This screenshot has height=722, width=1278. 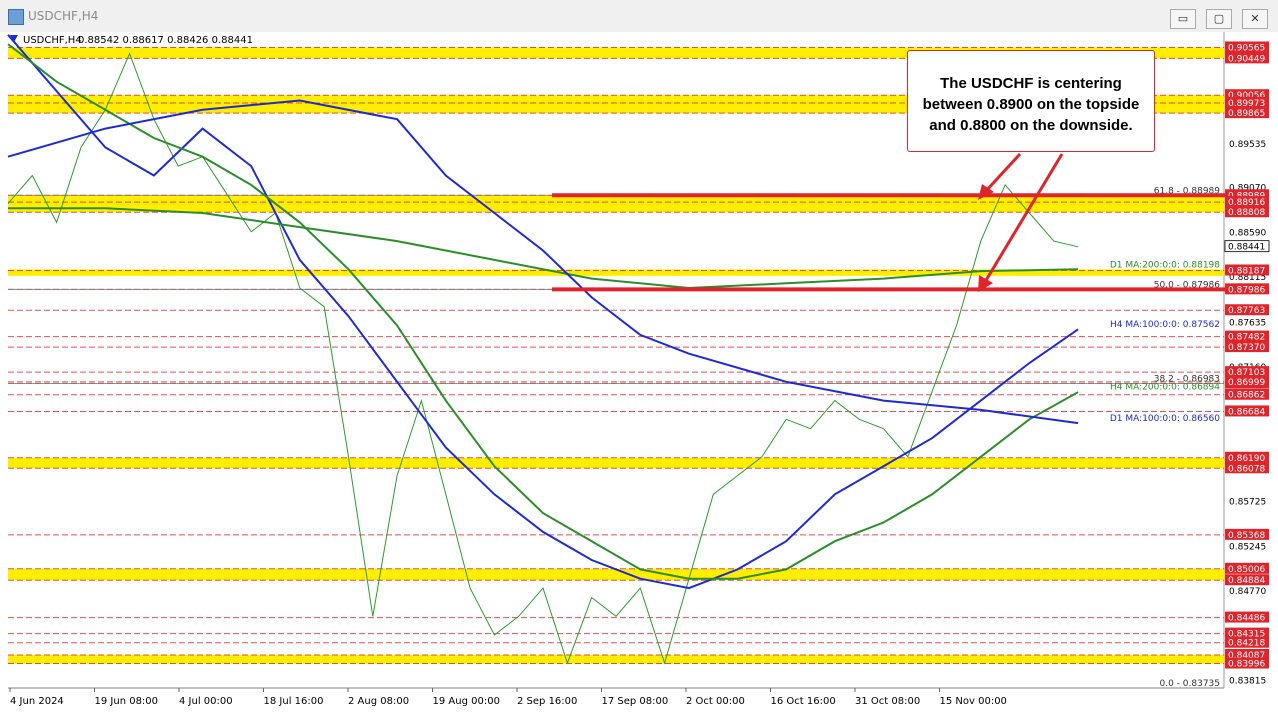 I want to click on price-tag-label: 0.87370, so click(x=1246, y=348).